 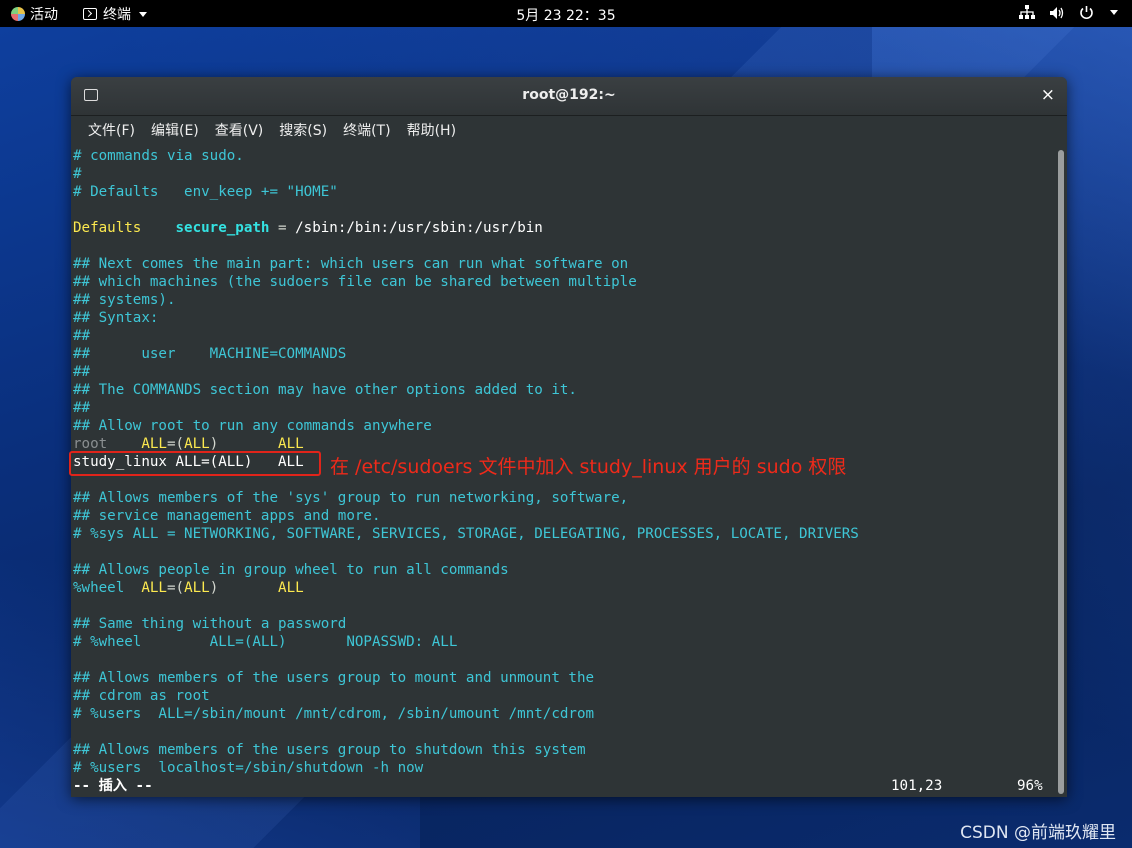 I want to click on menu-bar: 文件(F) 编辑(E) 查看(V) 搜索(S) 终端(T) 帮助(H), so click(x=569, y=131).